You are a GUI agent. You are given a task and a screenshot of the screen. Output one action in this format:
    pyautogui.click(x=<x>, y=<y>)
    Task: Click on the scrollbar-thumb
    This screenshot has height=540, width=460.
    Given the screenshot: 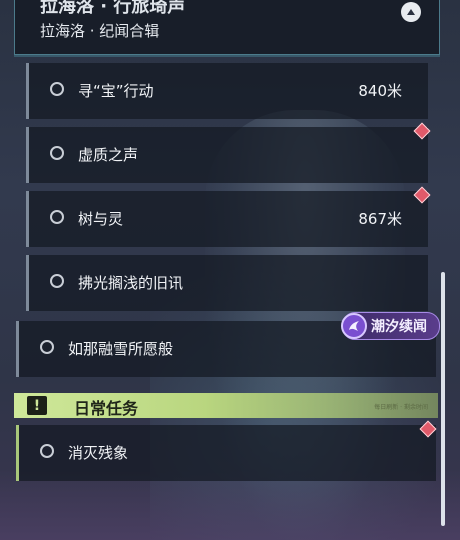 What is the action you would take?
    pyautogui.click(x=443, y=399)
    